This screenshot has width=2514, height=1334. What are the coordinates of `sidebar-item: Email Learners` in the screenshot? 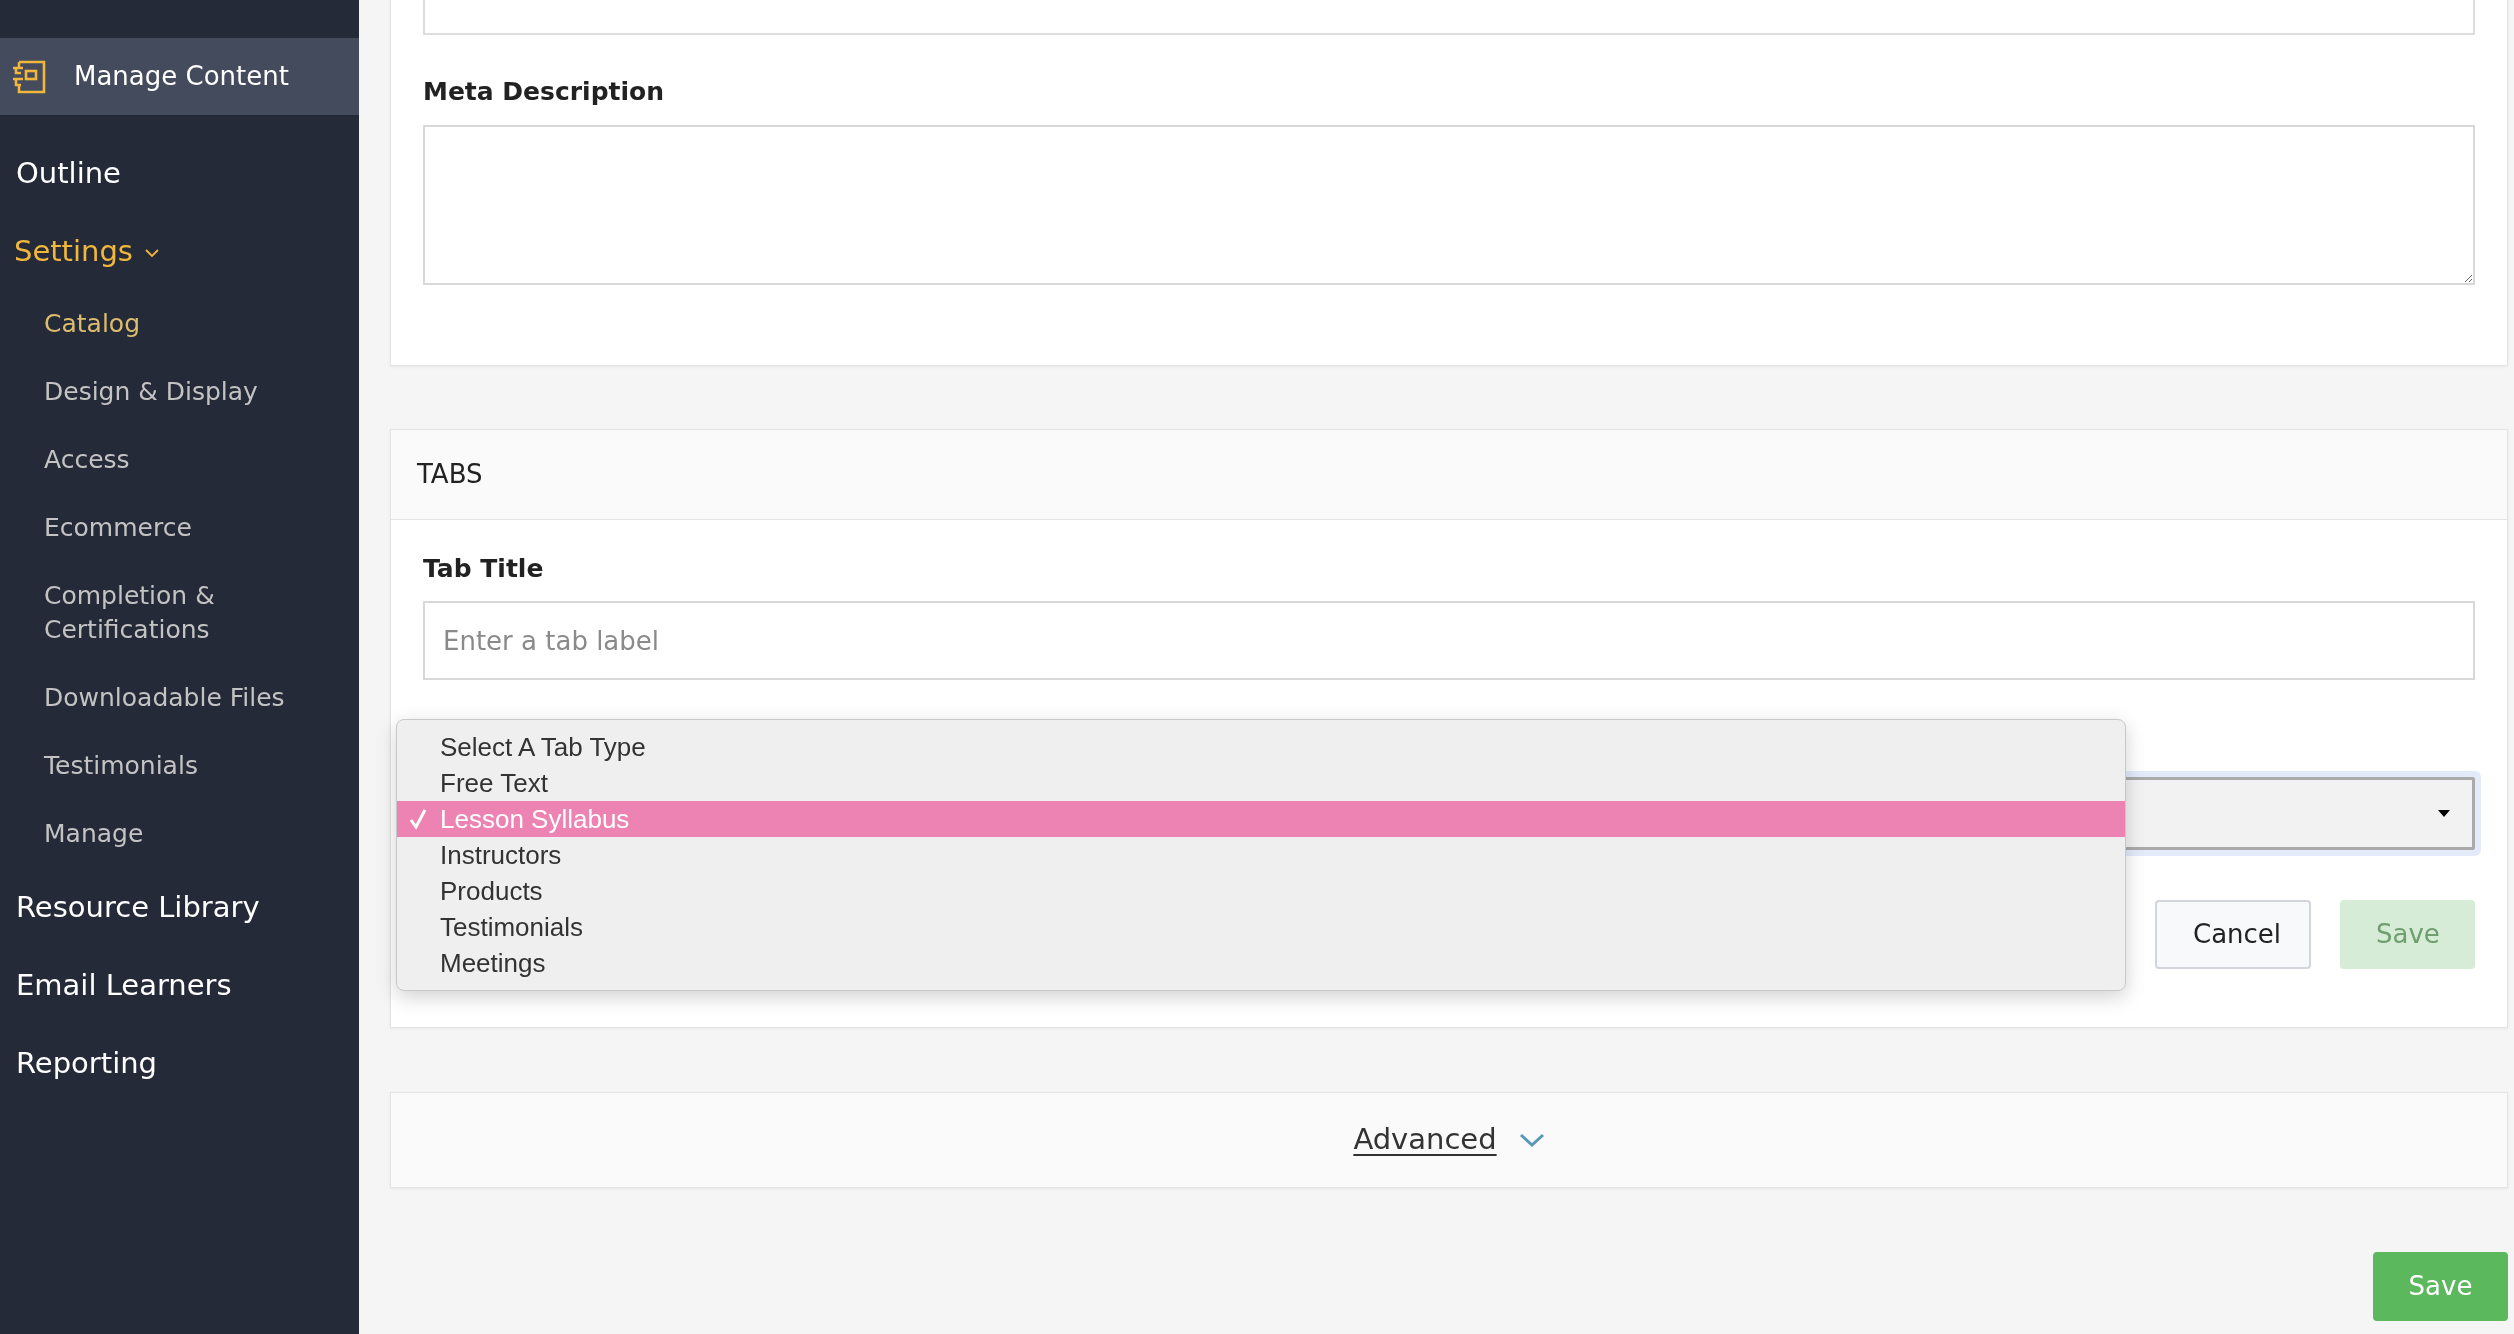 It's located at (179, 985).